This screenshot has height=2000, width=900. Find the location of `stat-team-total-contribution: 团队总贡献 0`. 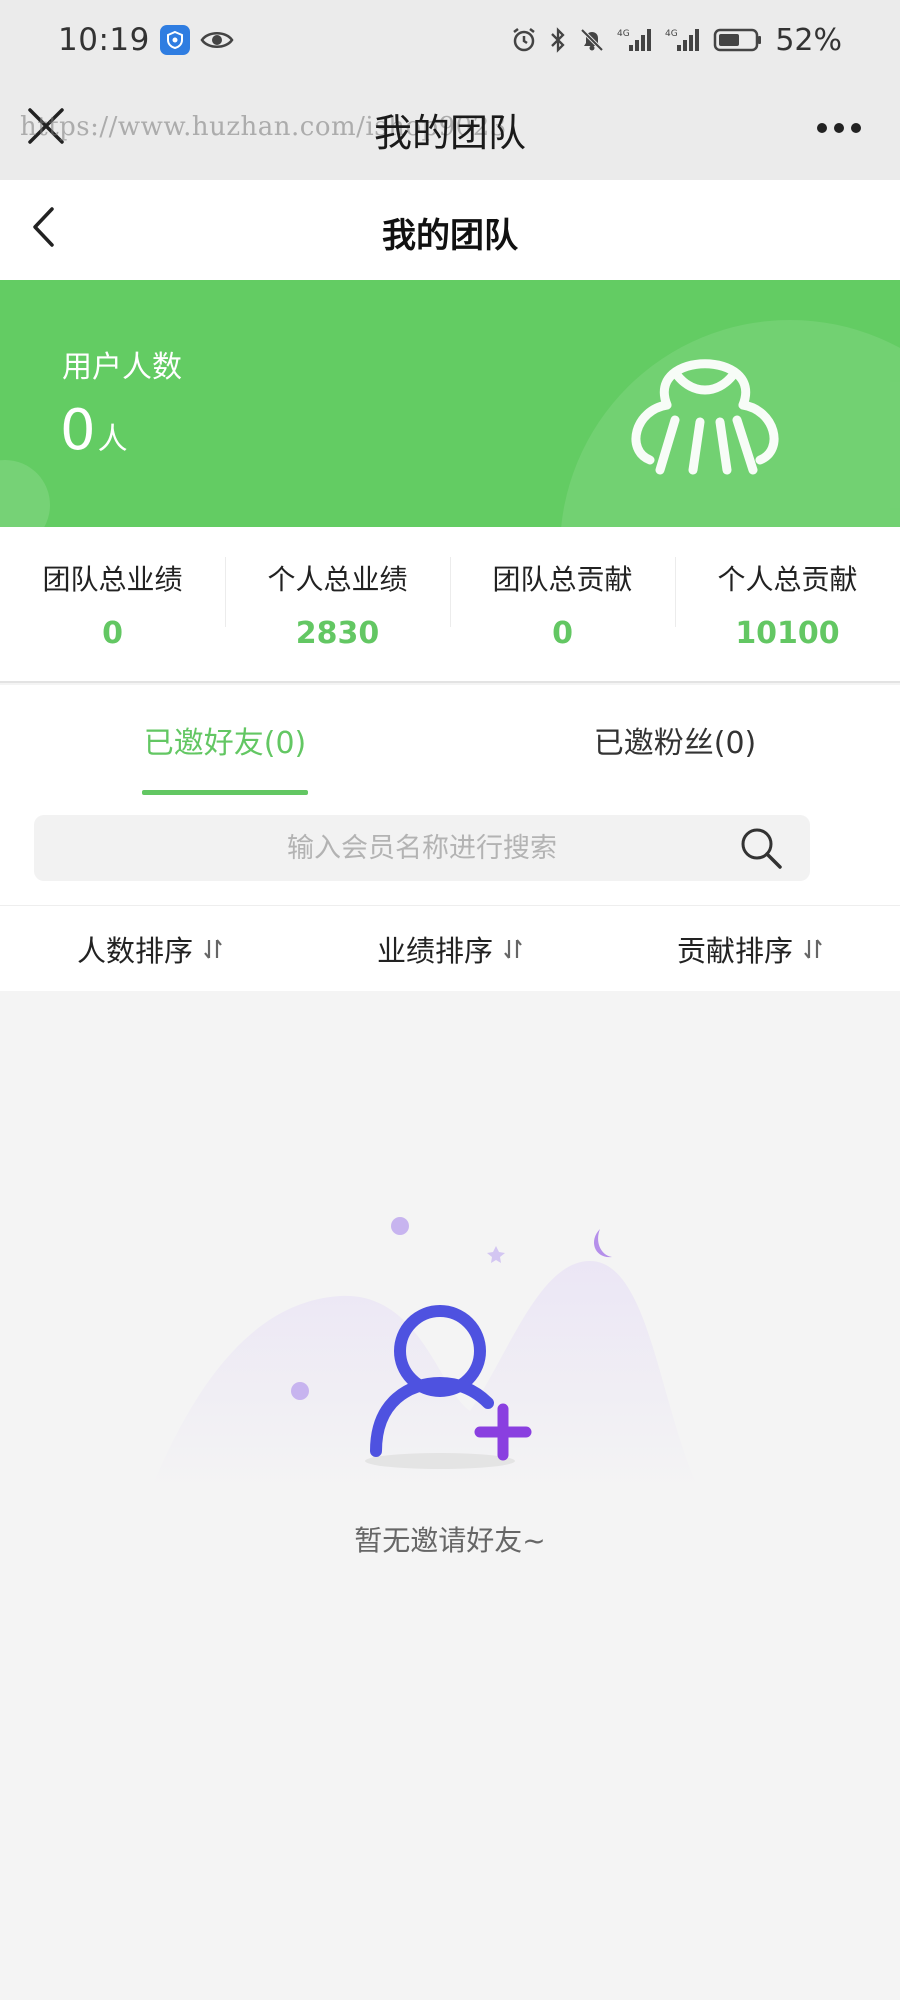

stat-team-total-contribution: 团队总贡献 0 is located at coordinates (562, 604).